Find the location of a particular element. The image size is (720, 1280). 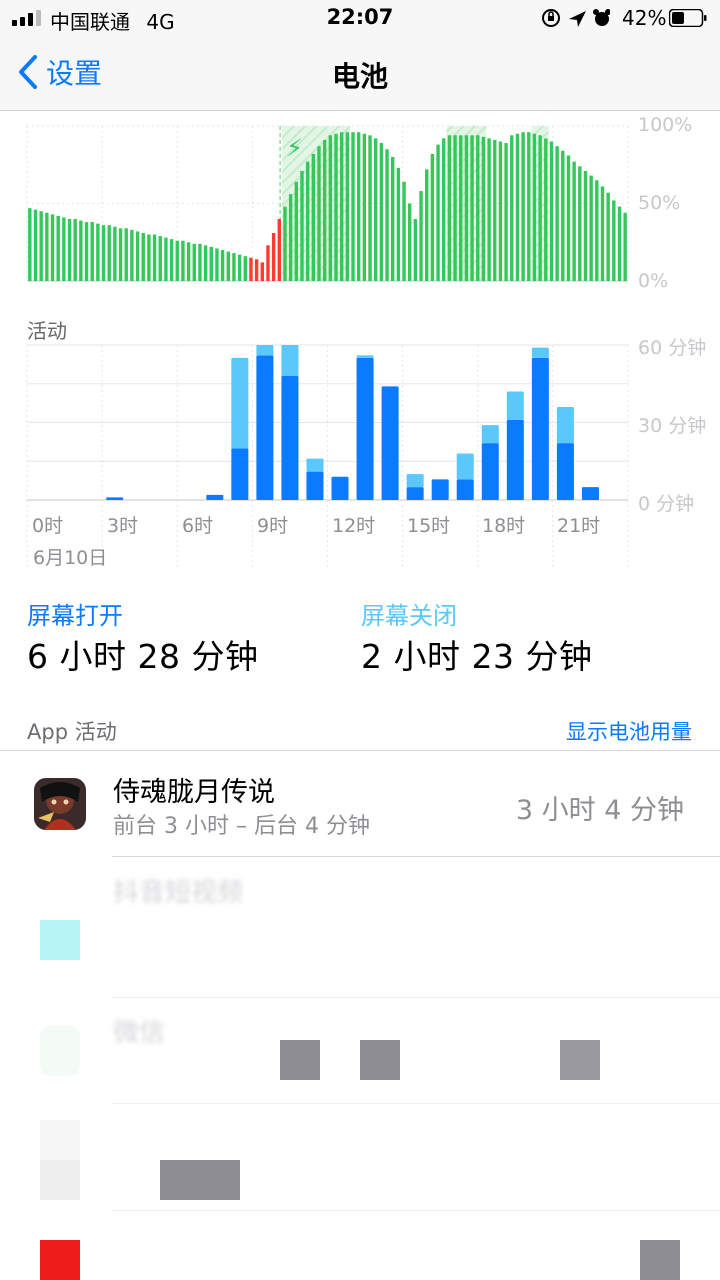

x-tick-label: 3时 is located at coordinates (123, 526).